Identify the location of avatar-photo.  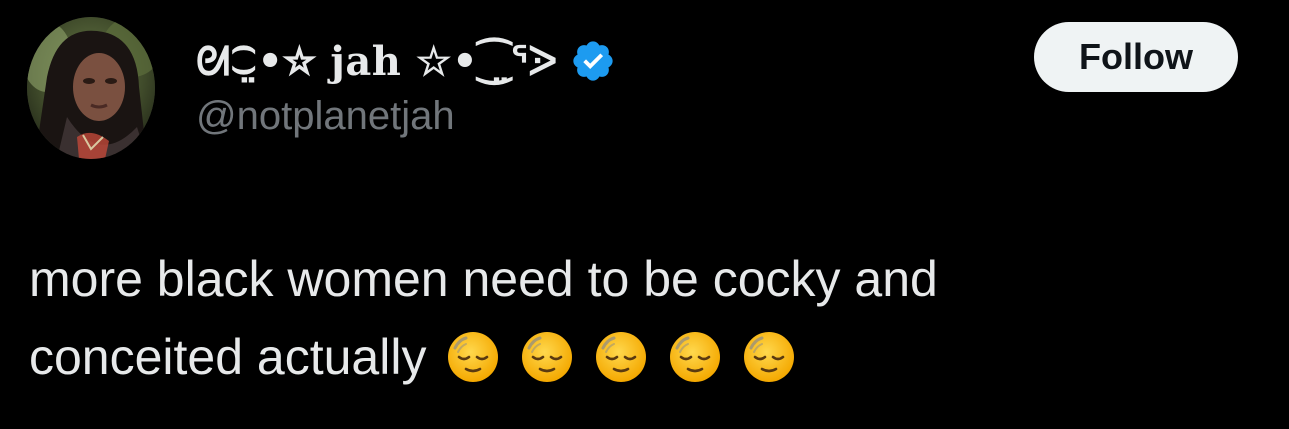
(91, 88).